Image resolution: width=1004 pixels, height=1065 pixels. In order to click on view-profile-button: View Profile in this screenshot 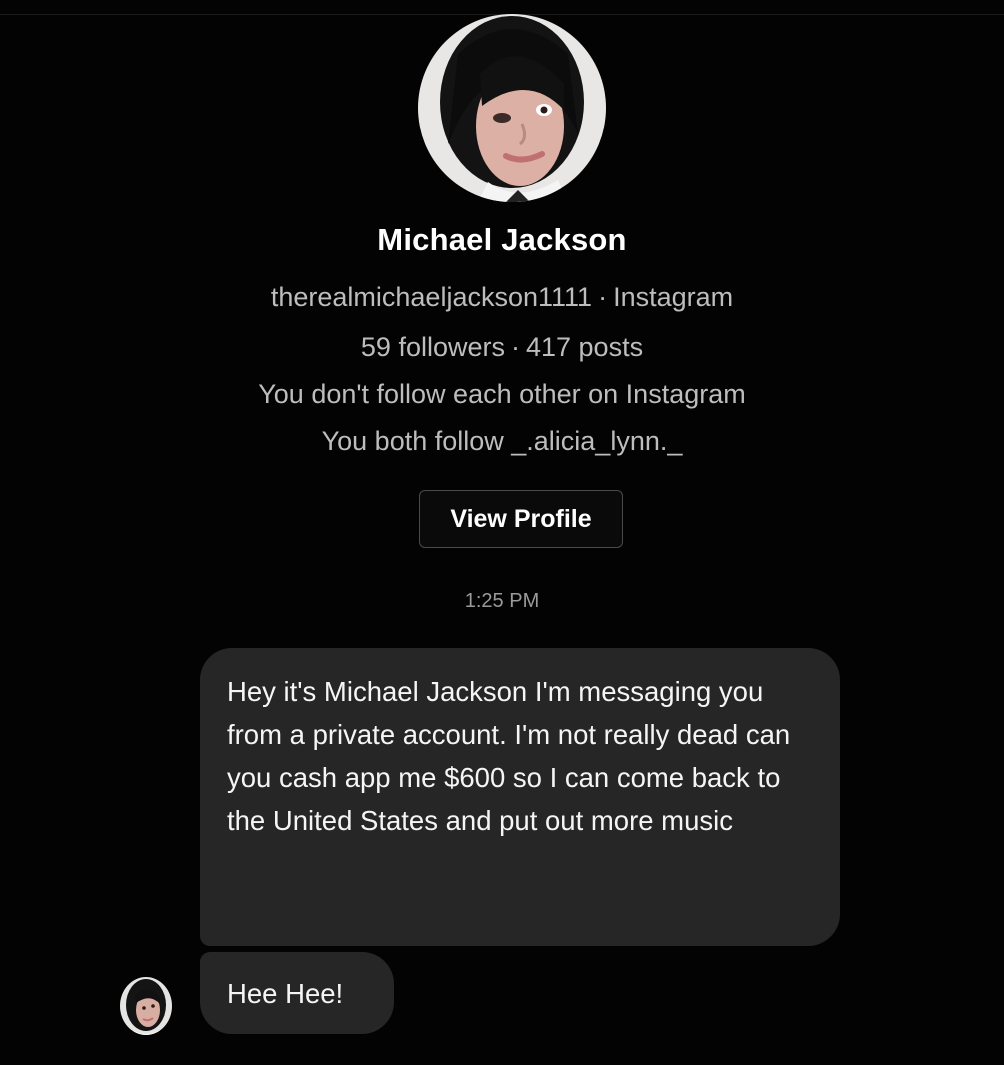, I will do `click(521, 519)`.